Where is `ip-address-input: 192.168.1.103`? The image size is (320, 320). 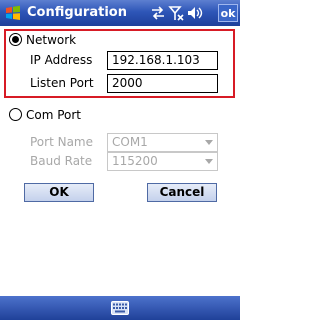 ip-address-input: 192.168.1.103 is located at coordinates (162, 60).